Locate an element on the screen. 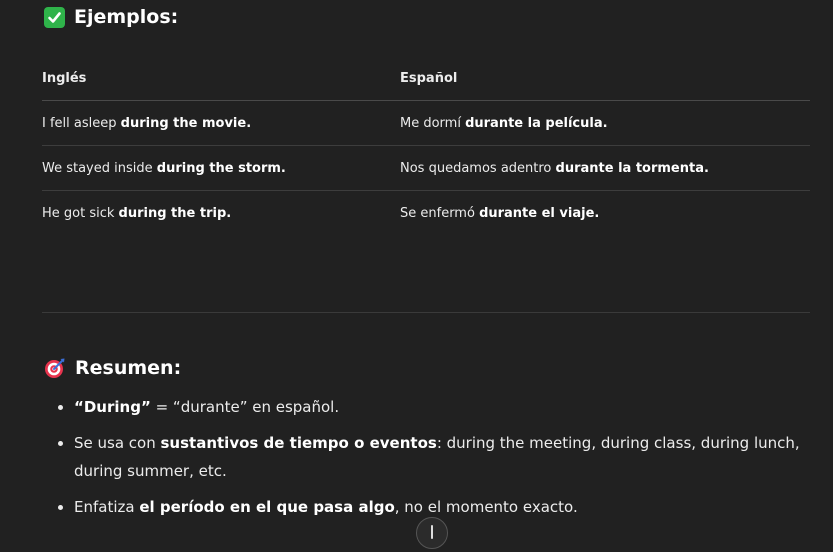  table-header-row: Inglés Español is located at coordinates (426, 78).